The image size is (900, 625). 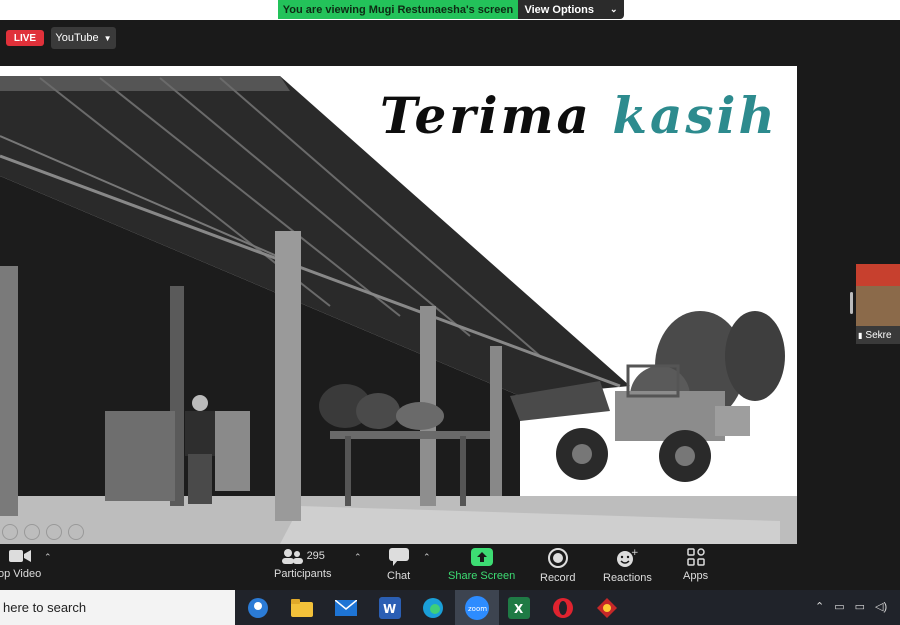 I want to click on taskbar-excel: X, so click(x=519, y=608).